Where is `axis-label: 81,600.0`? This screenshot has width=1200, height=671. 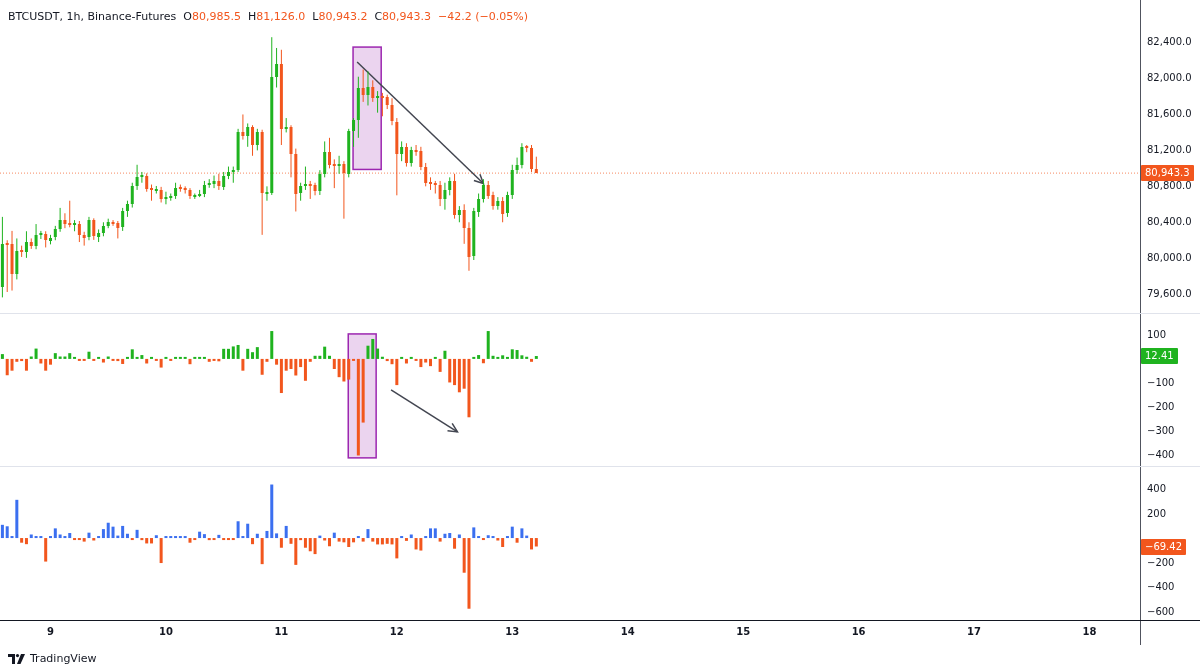
axis-label: 81,600.0 is located at coordinates (1169, 114).